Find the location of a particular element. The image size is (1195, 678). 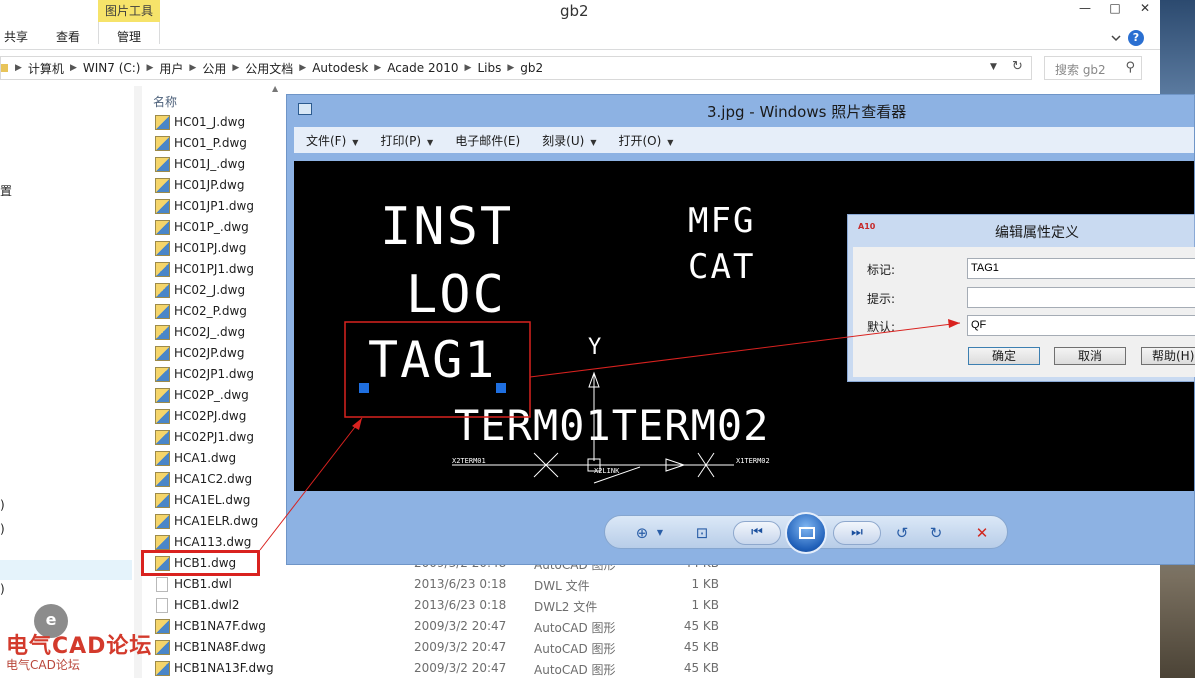

search-icon: ⚲ is located at coordinates (1130, 67).